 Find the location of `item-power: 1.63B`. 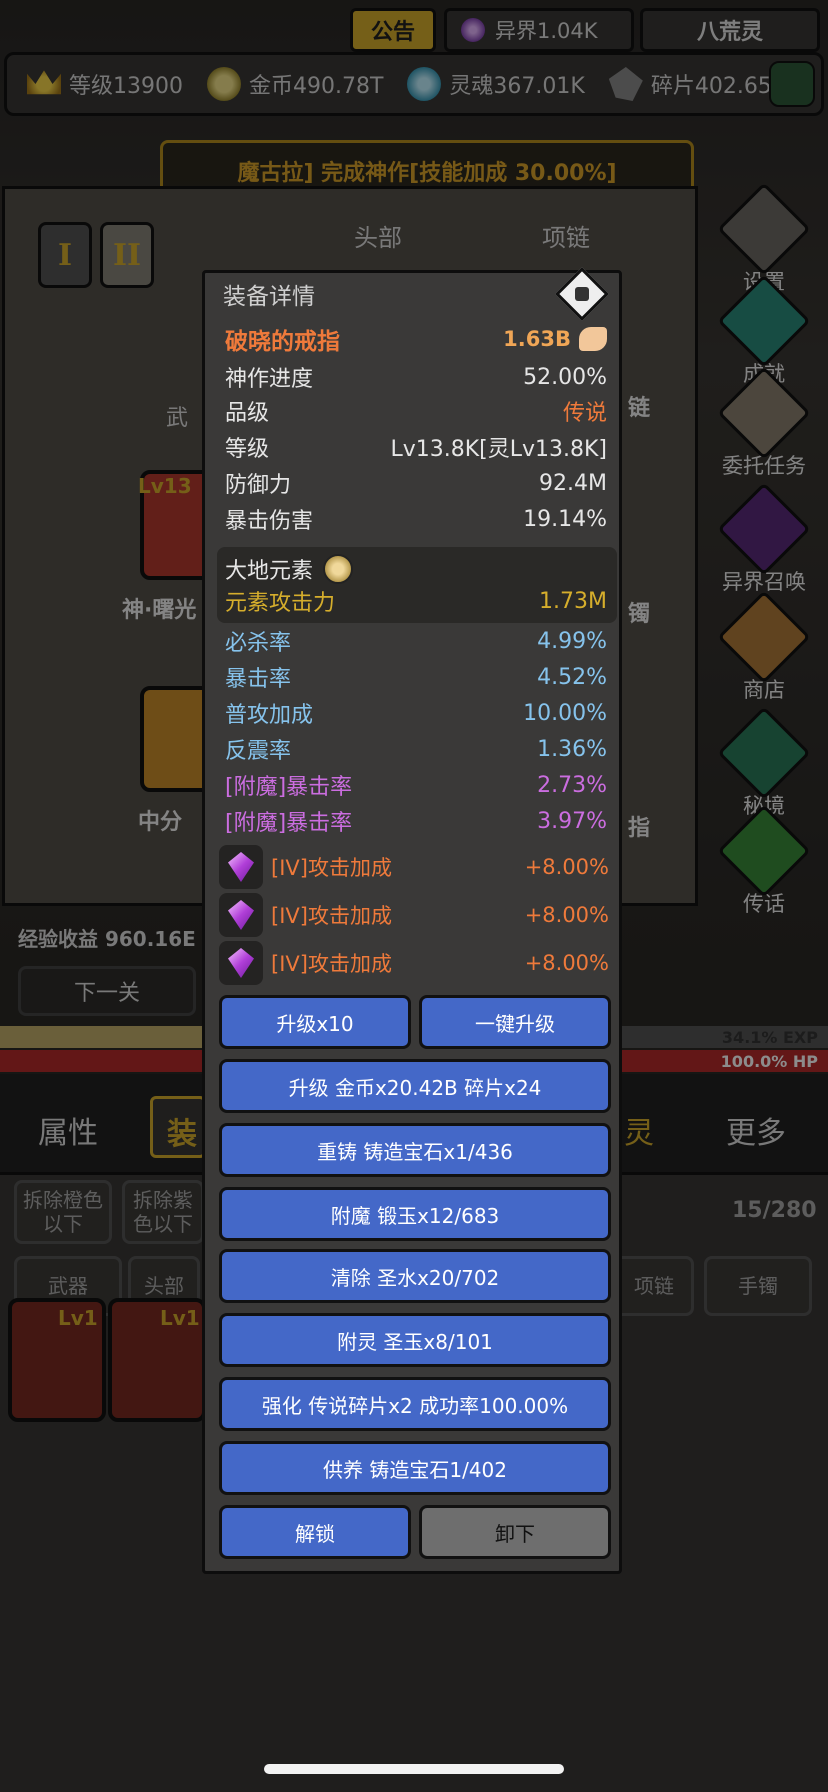

item-power: 1.63B is located at coordinates (555, 339).